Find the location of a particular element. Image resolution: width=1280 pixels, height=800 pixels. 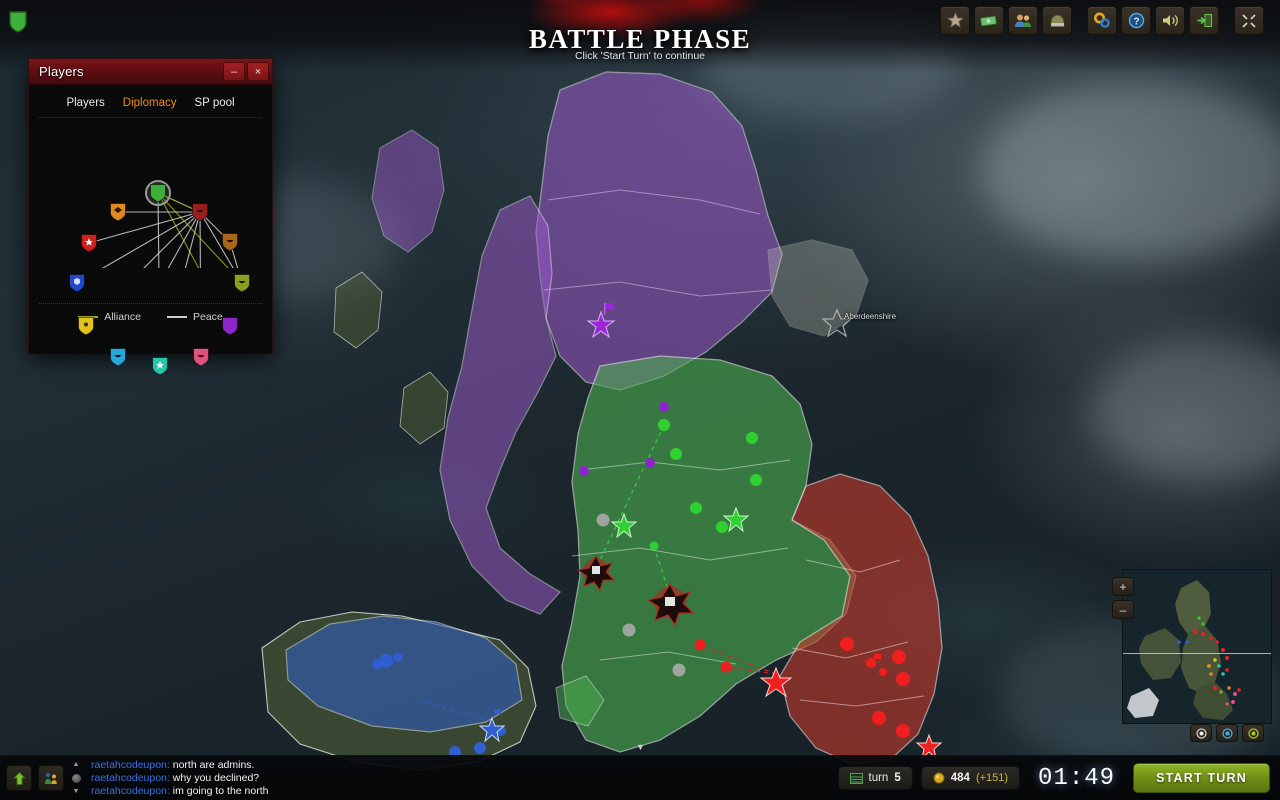

minimap is located at coordinates (1197, 646).